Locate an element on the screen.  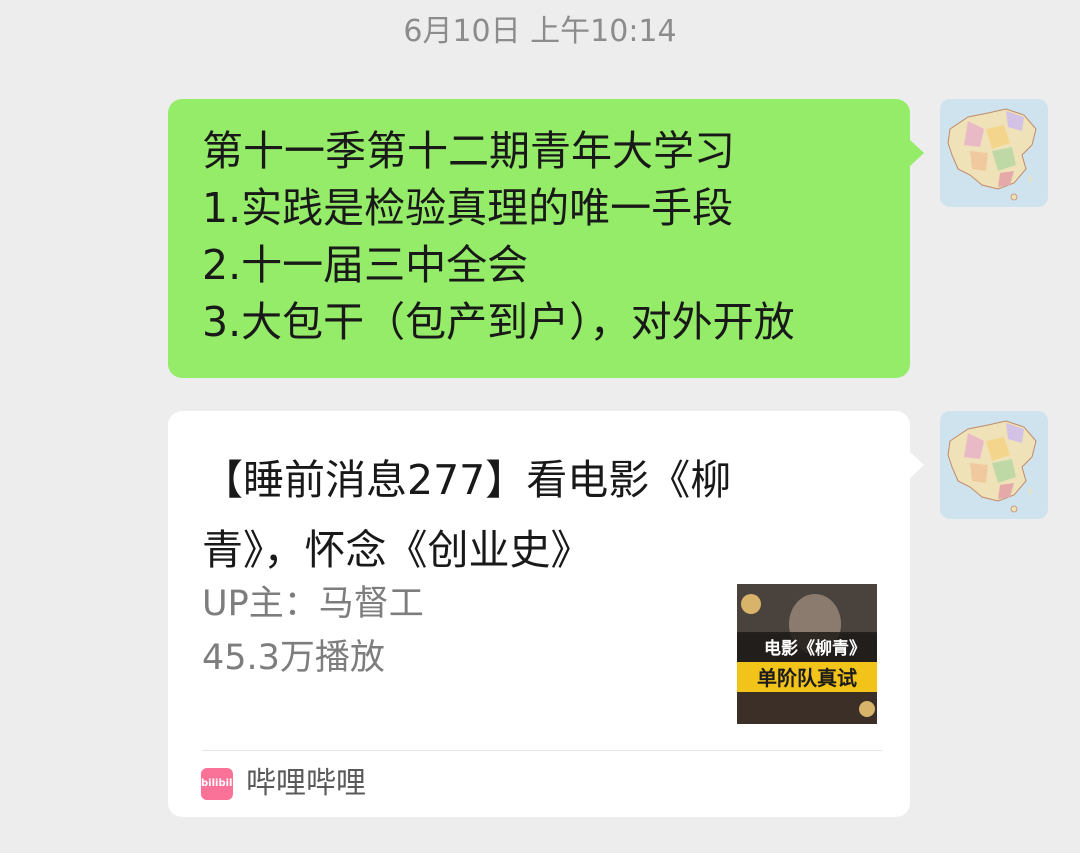
message-line: 第十一季第十二期青年大学习 is located at coordinates (468, 151).